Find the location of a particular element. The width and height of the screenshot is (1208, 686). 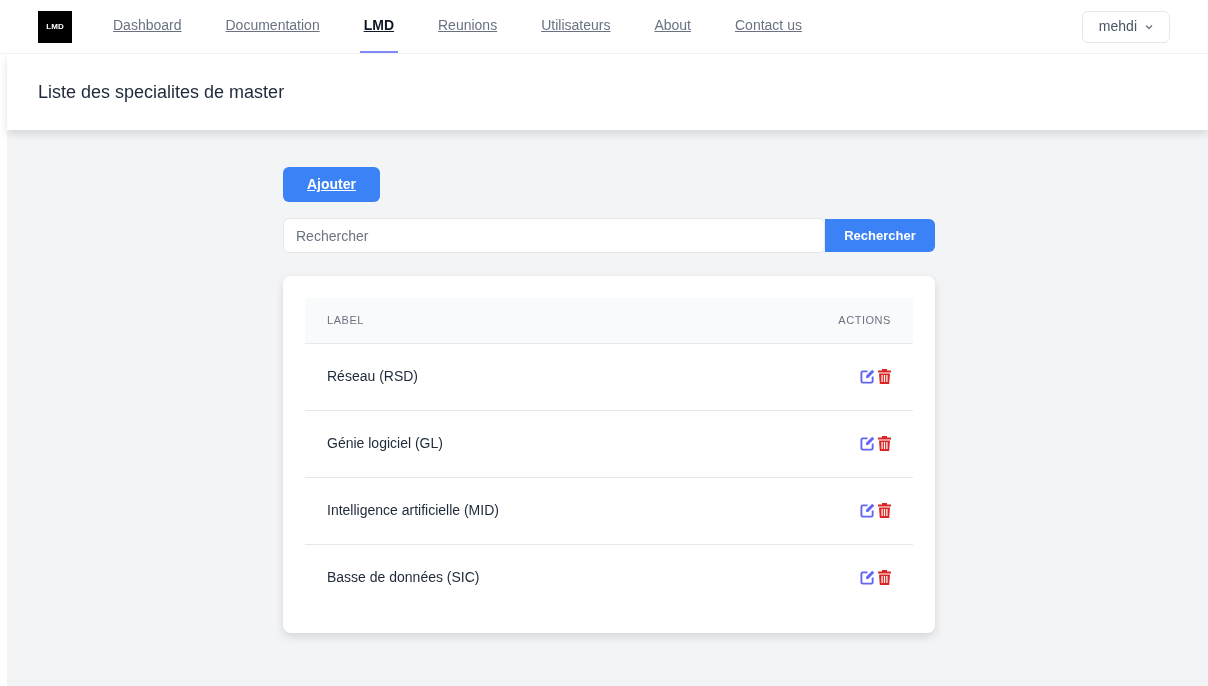

column-header: LABEL is located at coordinates (345, 320).